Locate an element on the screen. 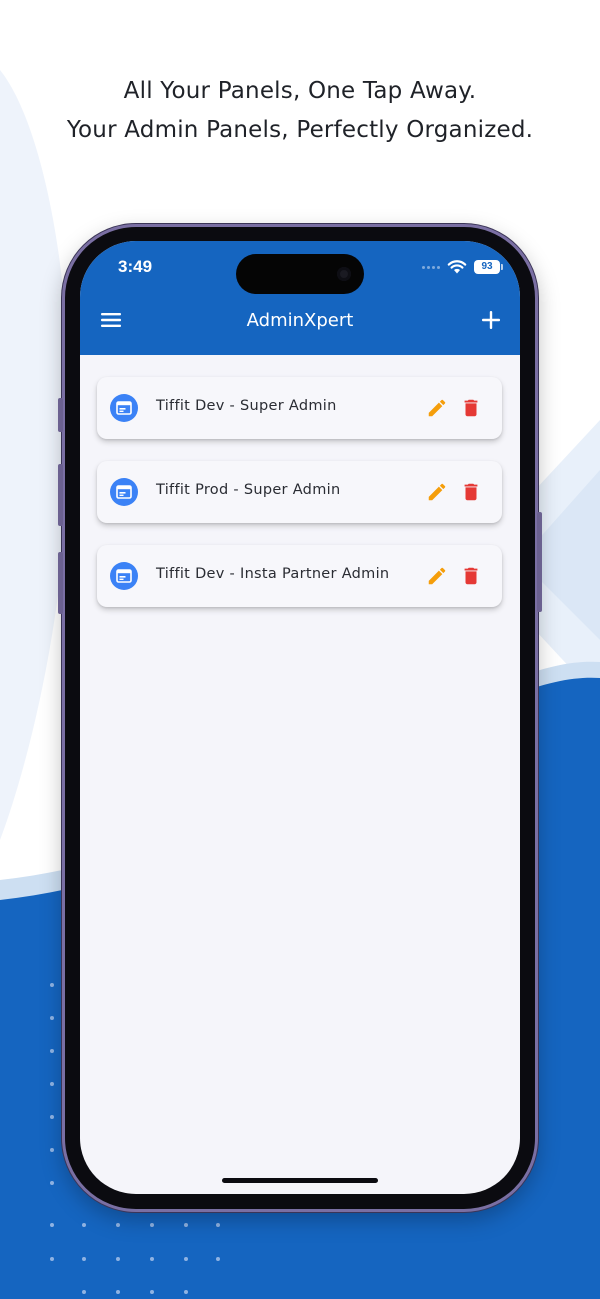  panel-card: Tiffit Dev - Super Admin is located at coordinates (299, 408).